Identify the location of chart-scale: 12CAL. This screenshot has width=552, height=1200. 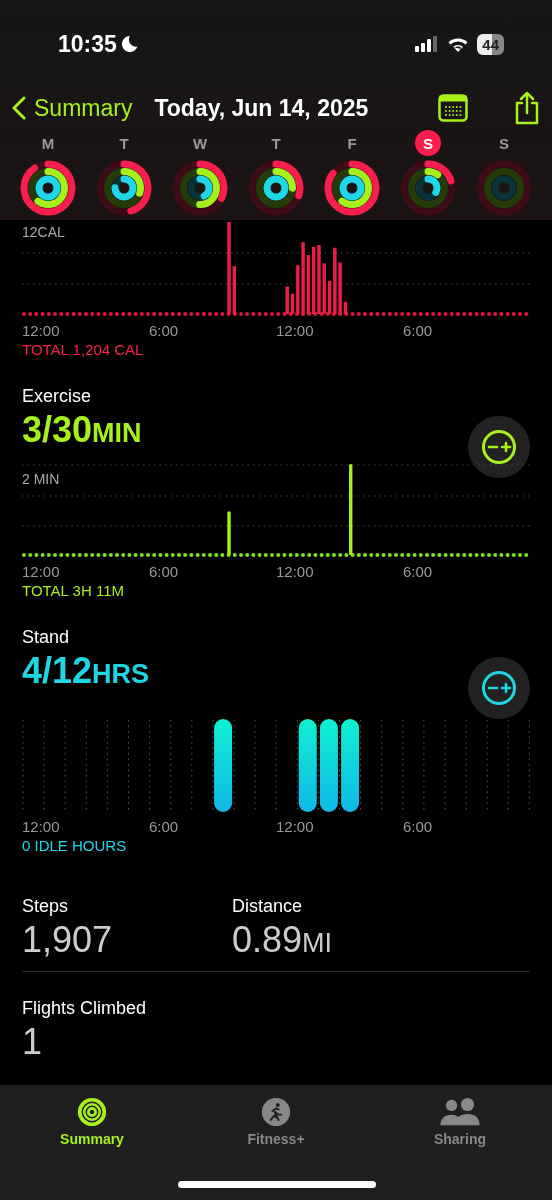
(43, 232).